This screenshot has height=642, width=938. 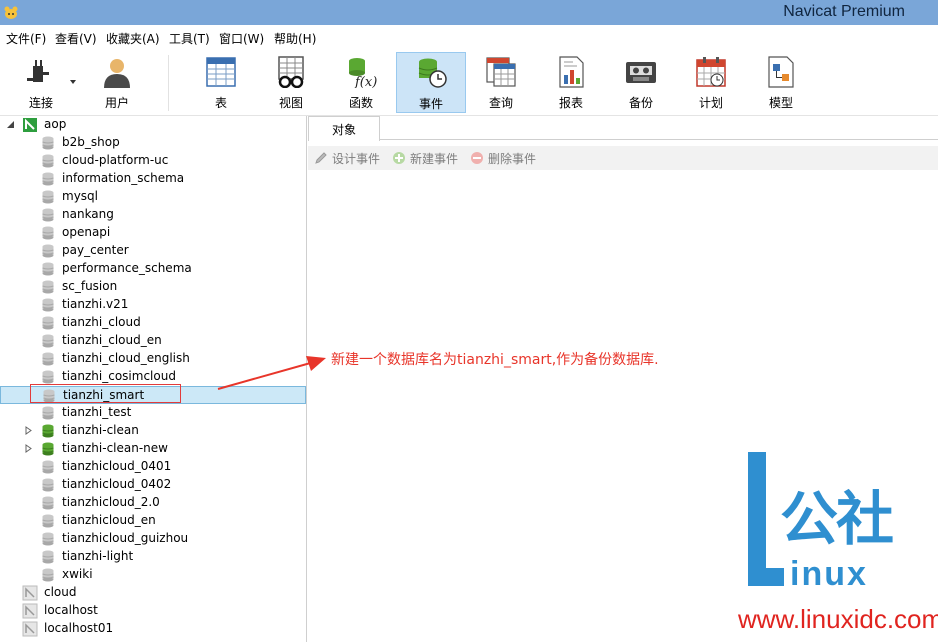 I want to click on tree-connection-item: localhost, so click(x=153, y=611).